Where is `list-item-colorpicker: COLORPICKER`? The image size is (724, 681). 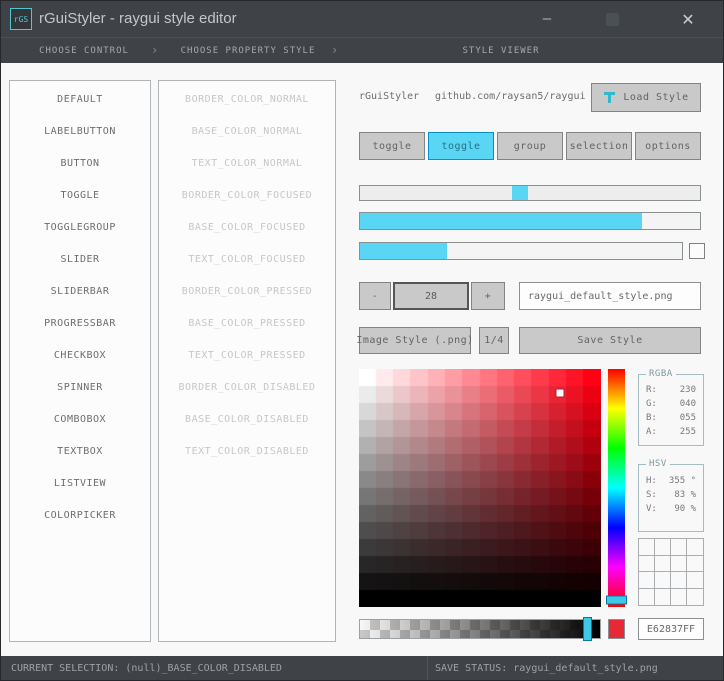 list-item-colorpicker: COLORPICKER is located at coordinates (80, 515).